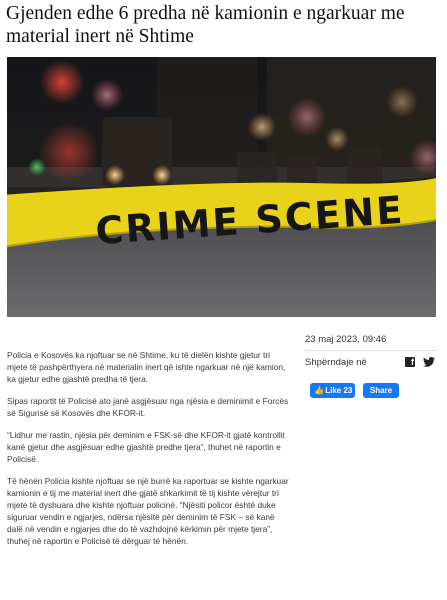 The width and height of the screenshot is (447, 600). Describe the element at coordinates (339, 390) in the screenshot. I see `like-label: Like 23` at that location.